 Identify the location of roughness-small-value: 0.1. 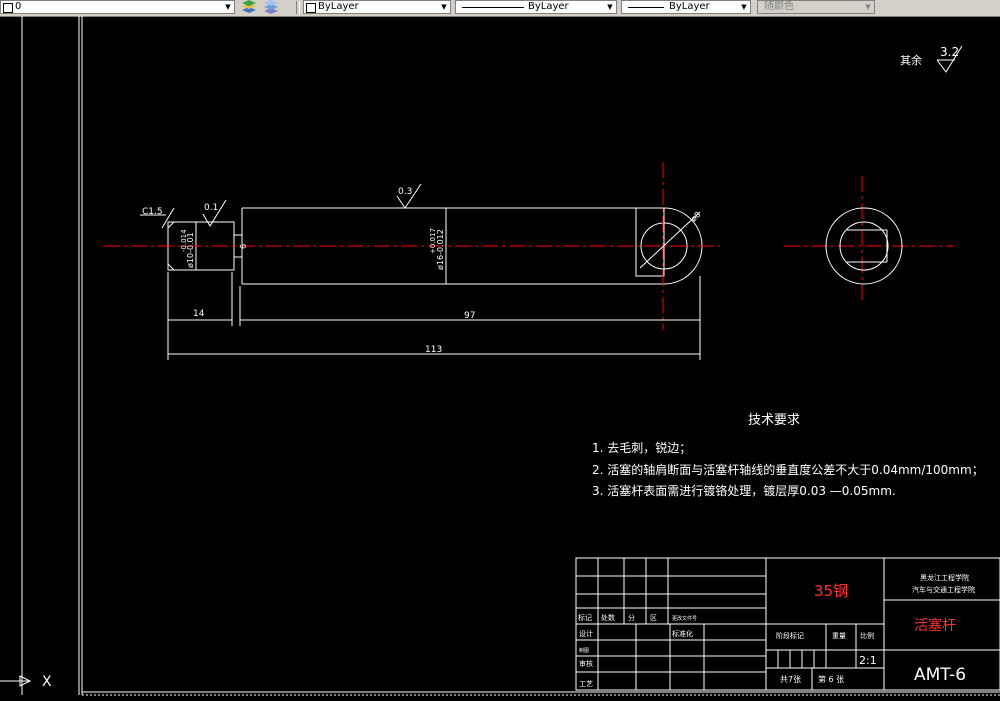
(211, 208).